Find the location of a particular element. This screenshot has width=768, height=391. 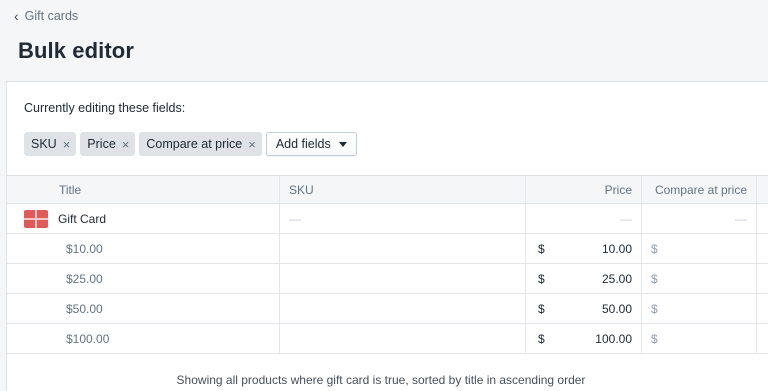

variant-title: $100.00 is located at coordinates (143, 338).